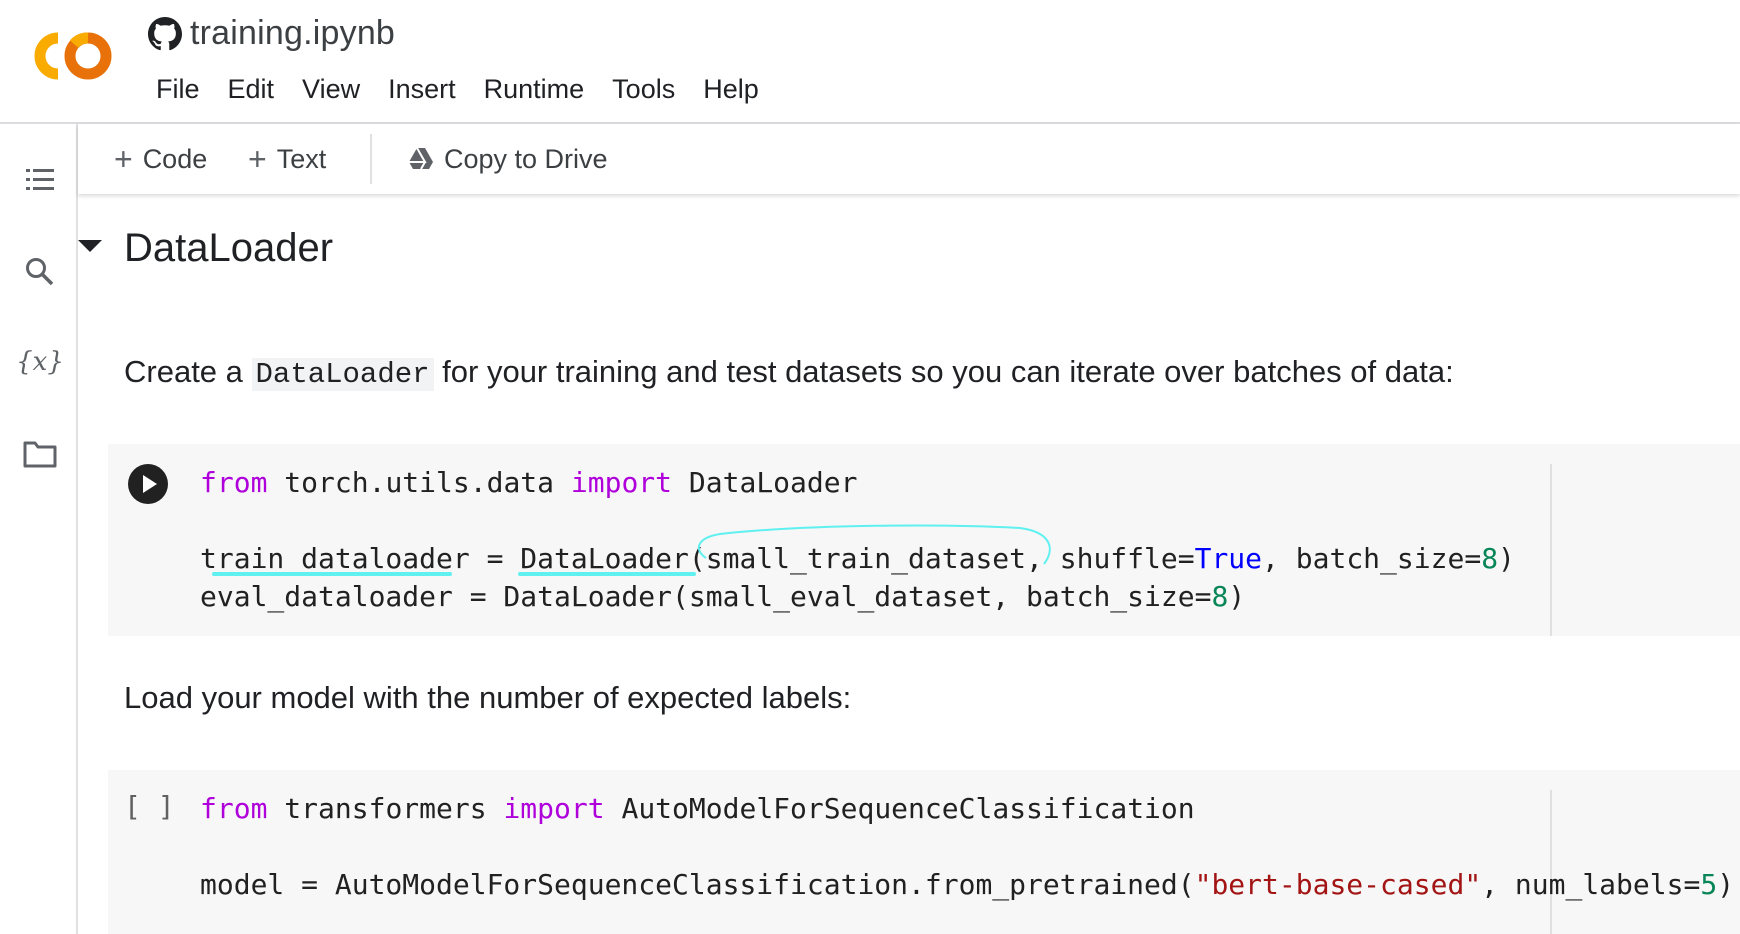 This screenshot has width=1740, height=934. Describe the element at coordinates (301, 158) in the screenshot. I see `add-text-label: Text` at that location.